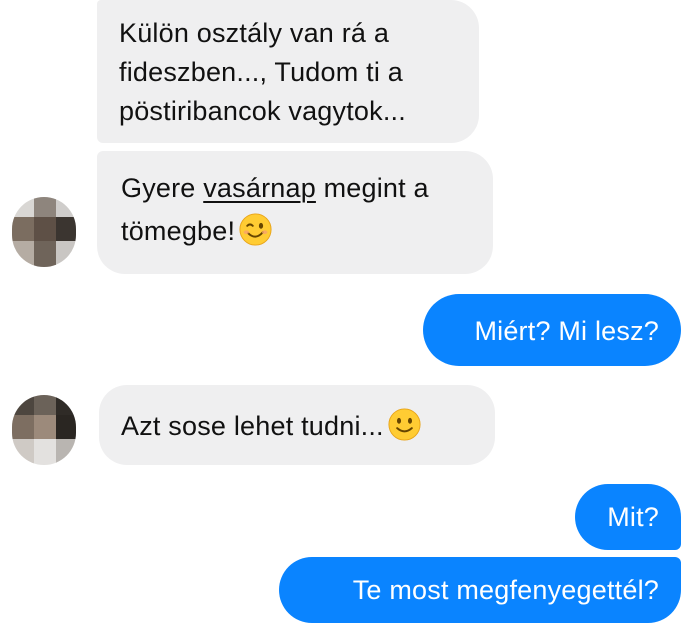  Describe the element at coordinates (633, 517) in the screenshot. I see `message-text-line: Mit?` at that location.